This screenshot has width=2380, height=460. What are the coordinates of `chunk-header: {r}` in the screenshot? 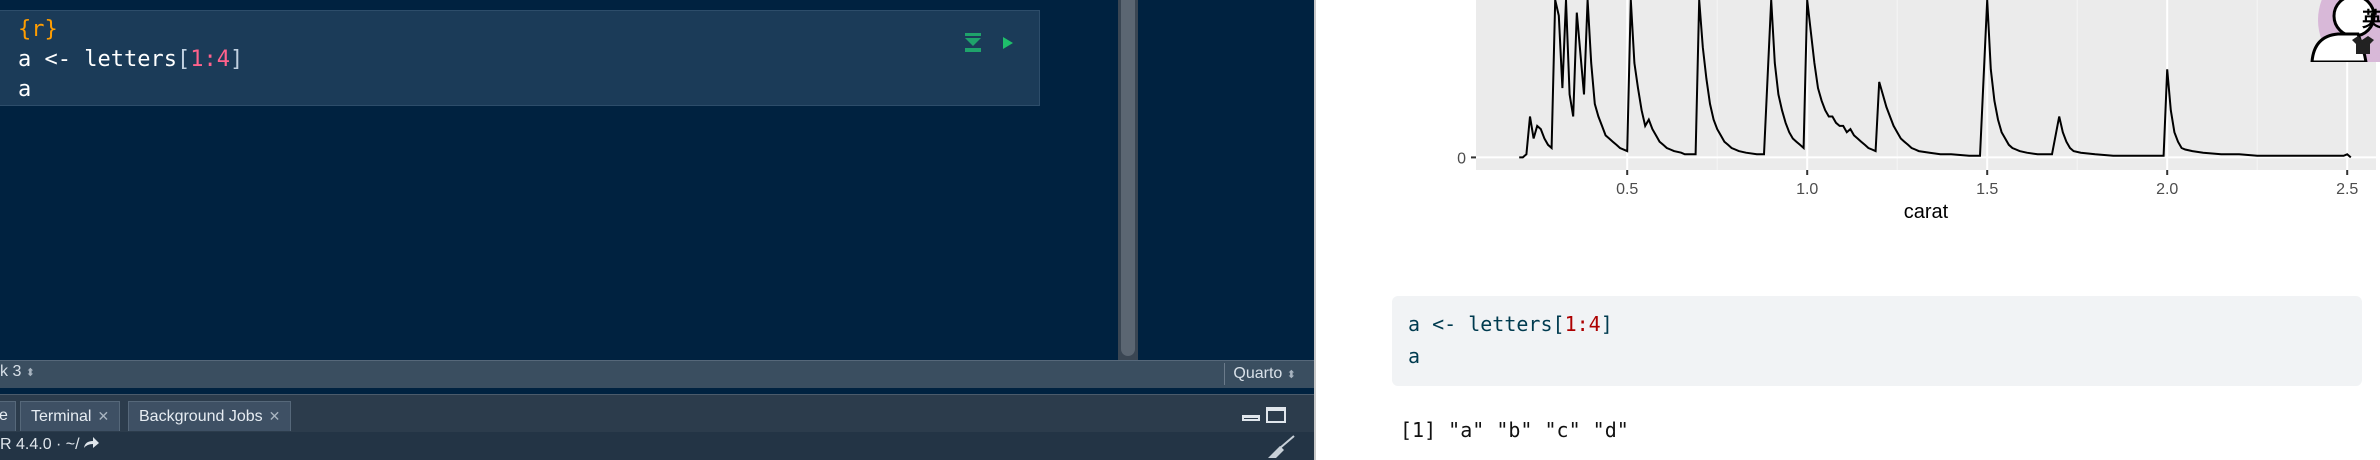 It's located at (38, 29).